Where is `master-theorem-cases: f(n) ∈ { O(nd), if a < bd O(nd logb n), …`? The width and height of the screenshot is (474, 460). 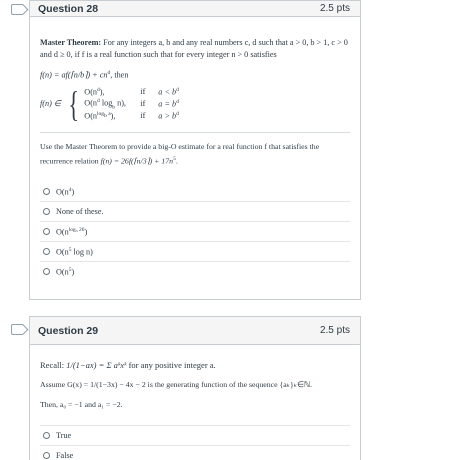
master-theorem-cases: f(n) ∈ { O(nd), if a < bd O(nd logb n), … is located at coordinates (195, 104).